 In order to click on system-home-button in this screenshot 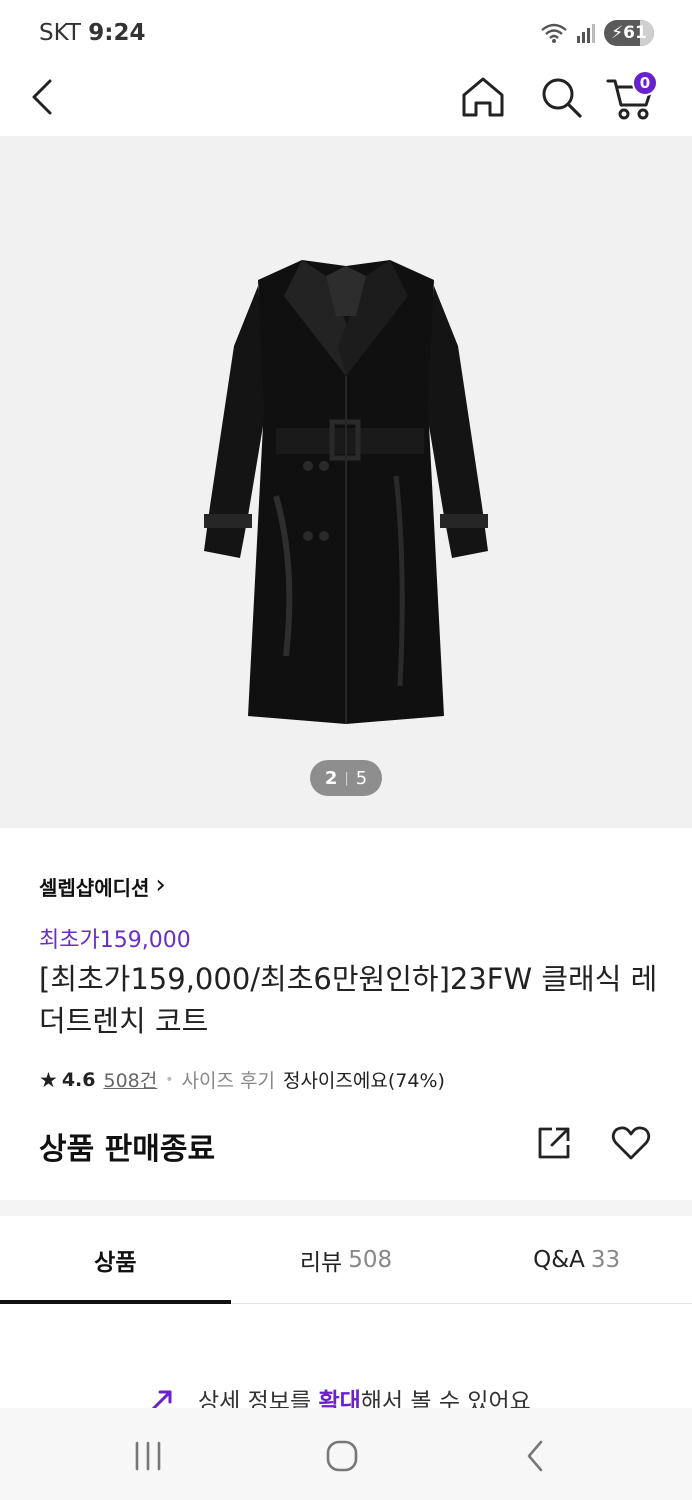, I will do `click(342, 1456)`.